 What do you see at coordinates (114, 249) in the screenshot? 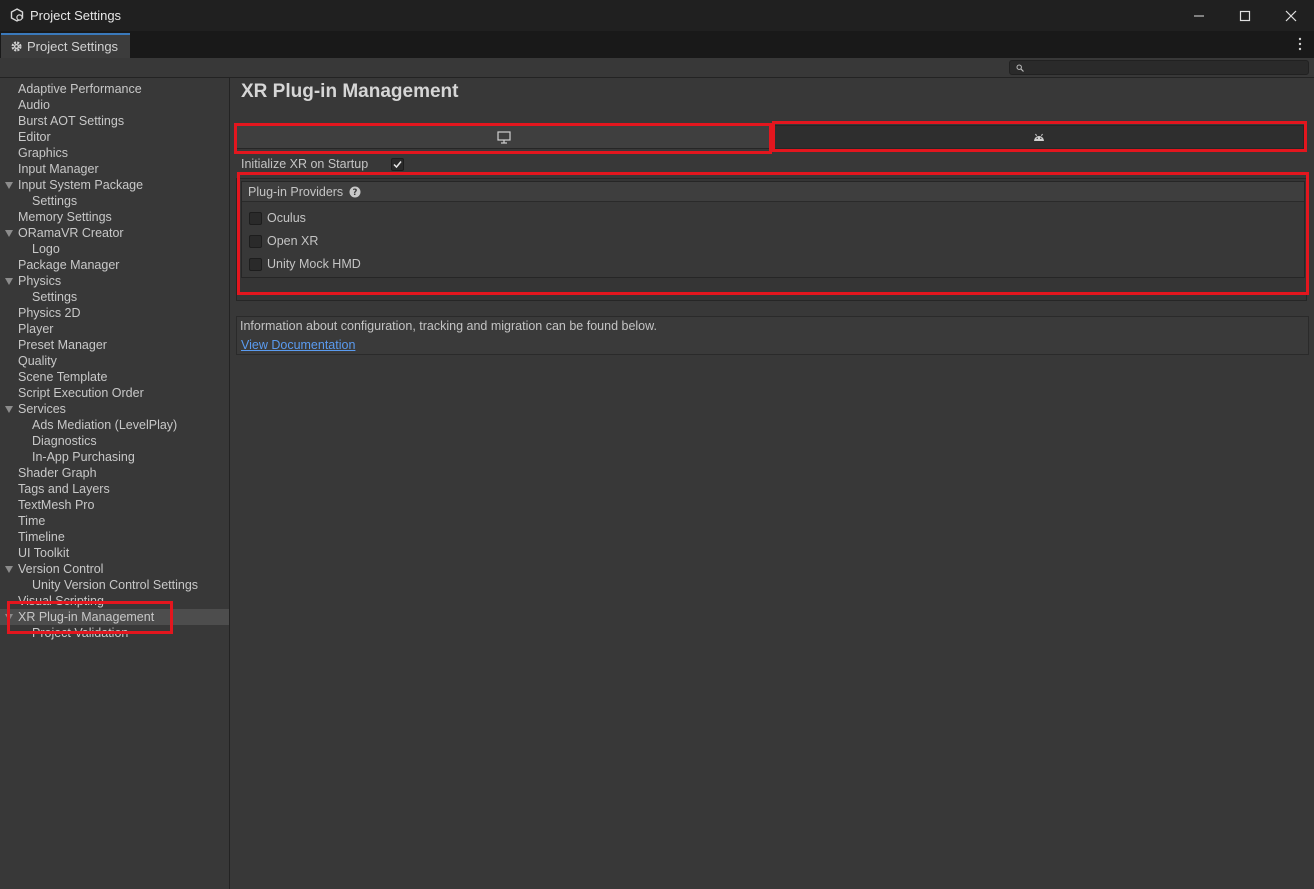
I see `sidebar-item-logo: Logo` at bounding box center [114, 249].